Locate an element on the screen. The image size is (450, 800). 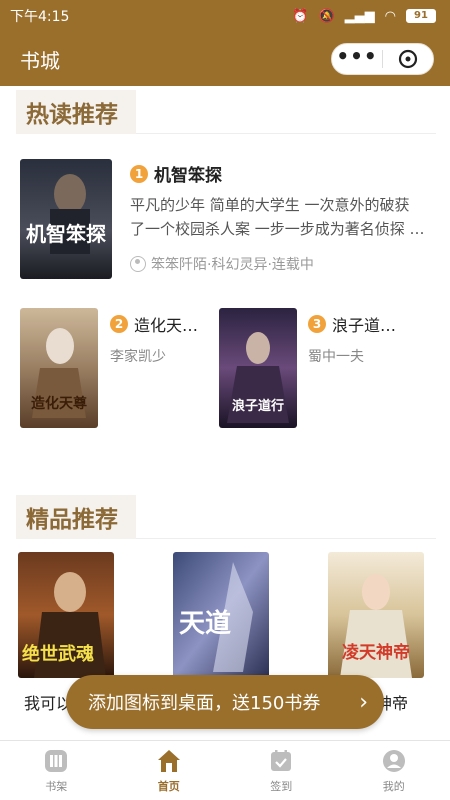
tab-checkin-label: 签到 is located at coordinates (281, 786).